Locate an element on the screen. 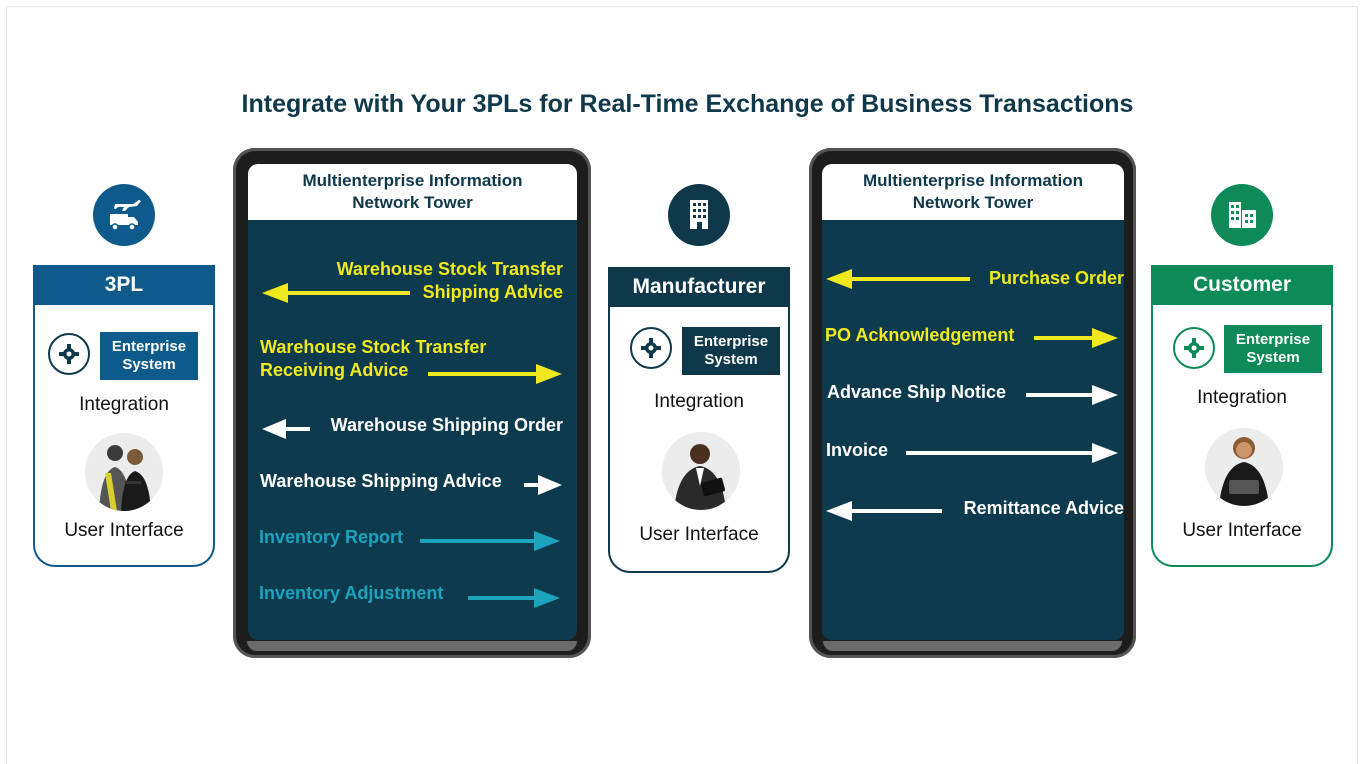  truck-plane-icon is located at coordinates (124, 215).